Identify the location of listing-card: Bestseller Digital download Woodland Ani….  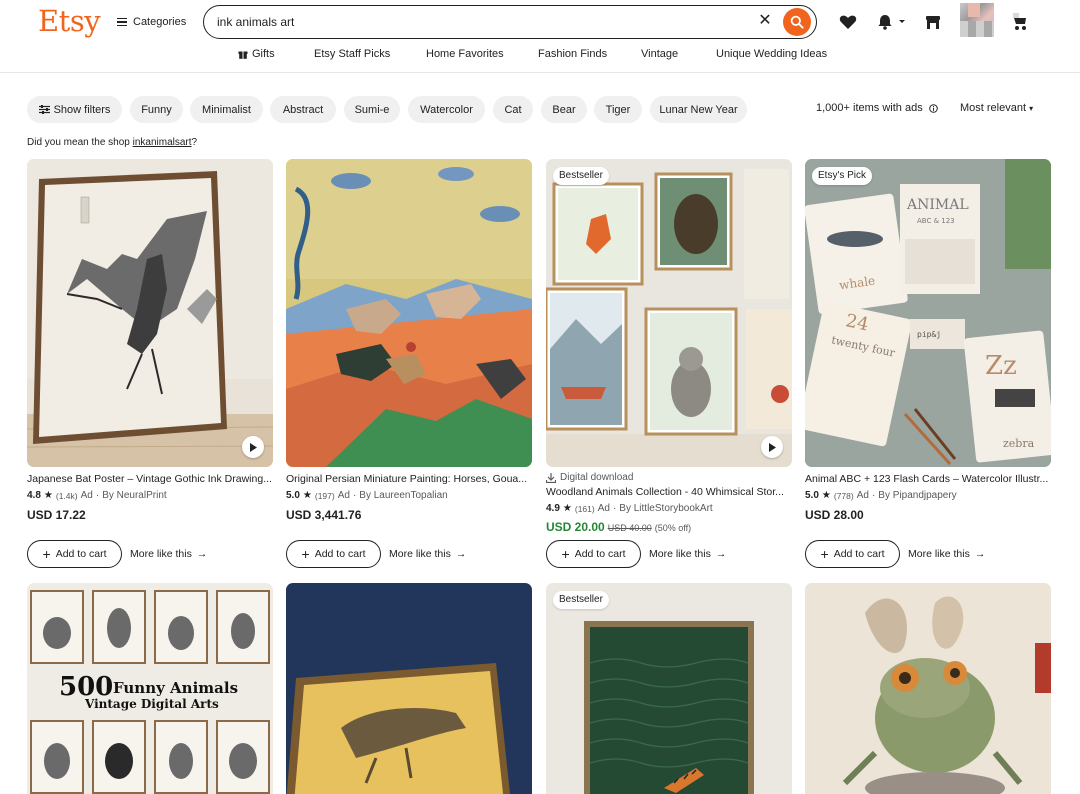
(669, 364).